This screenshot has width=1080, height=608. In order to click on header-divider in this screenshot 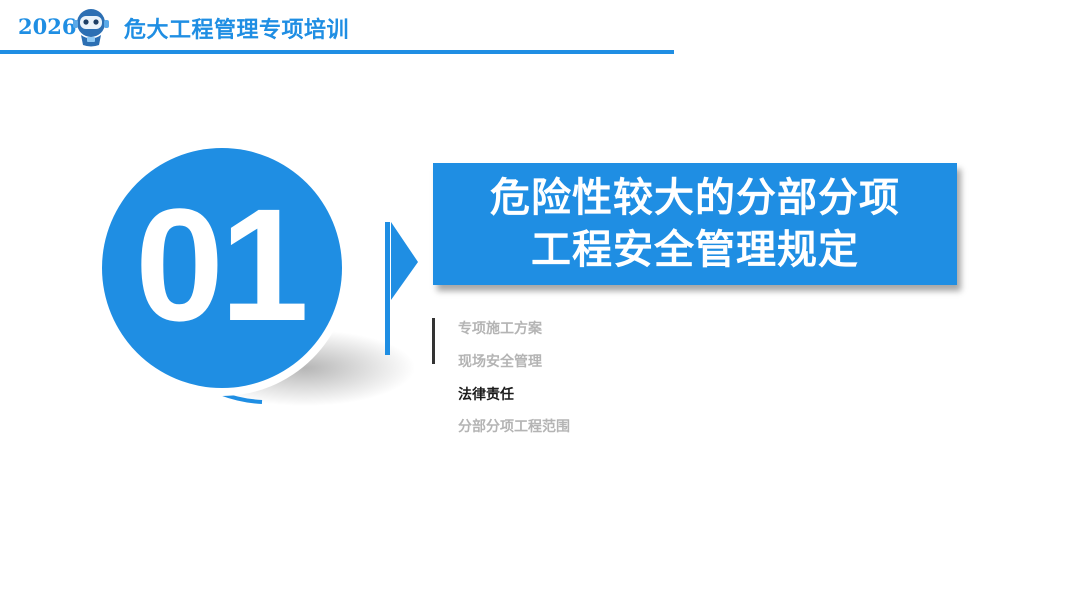, I will do `click(337, 52)`.